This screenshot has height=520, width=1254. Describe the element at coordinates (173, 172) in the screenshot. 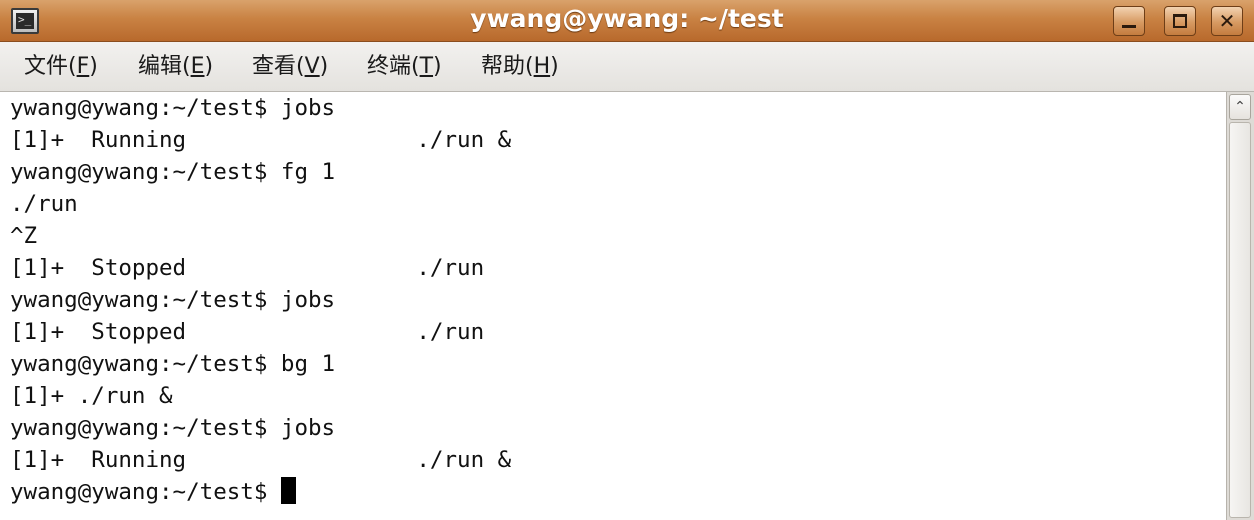

I see `terminal-line: ywang@ywang:~/test$ fg 1` at that location.